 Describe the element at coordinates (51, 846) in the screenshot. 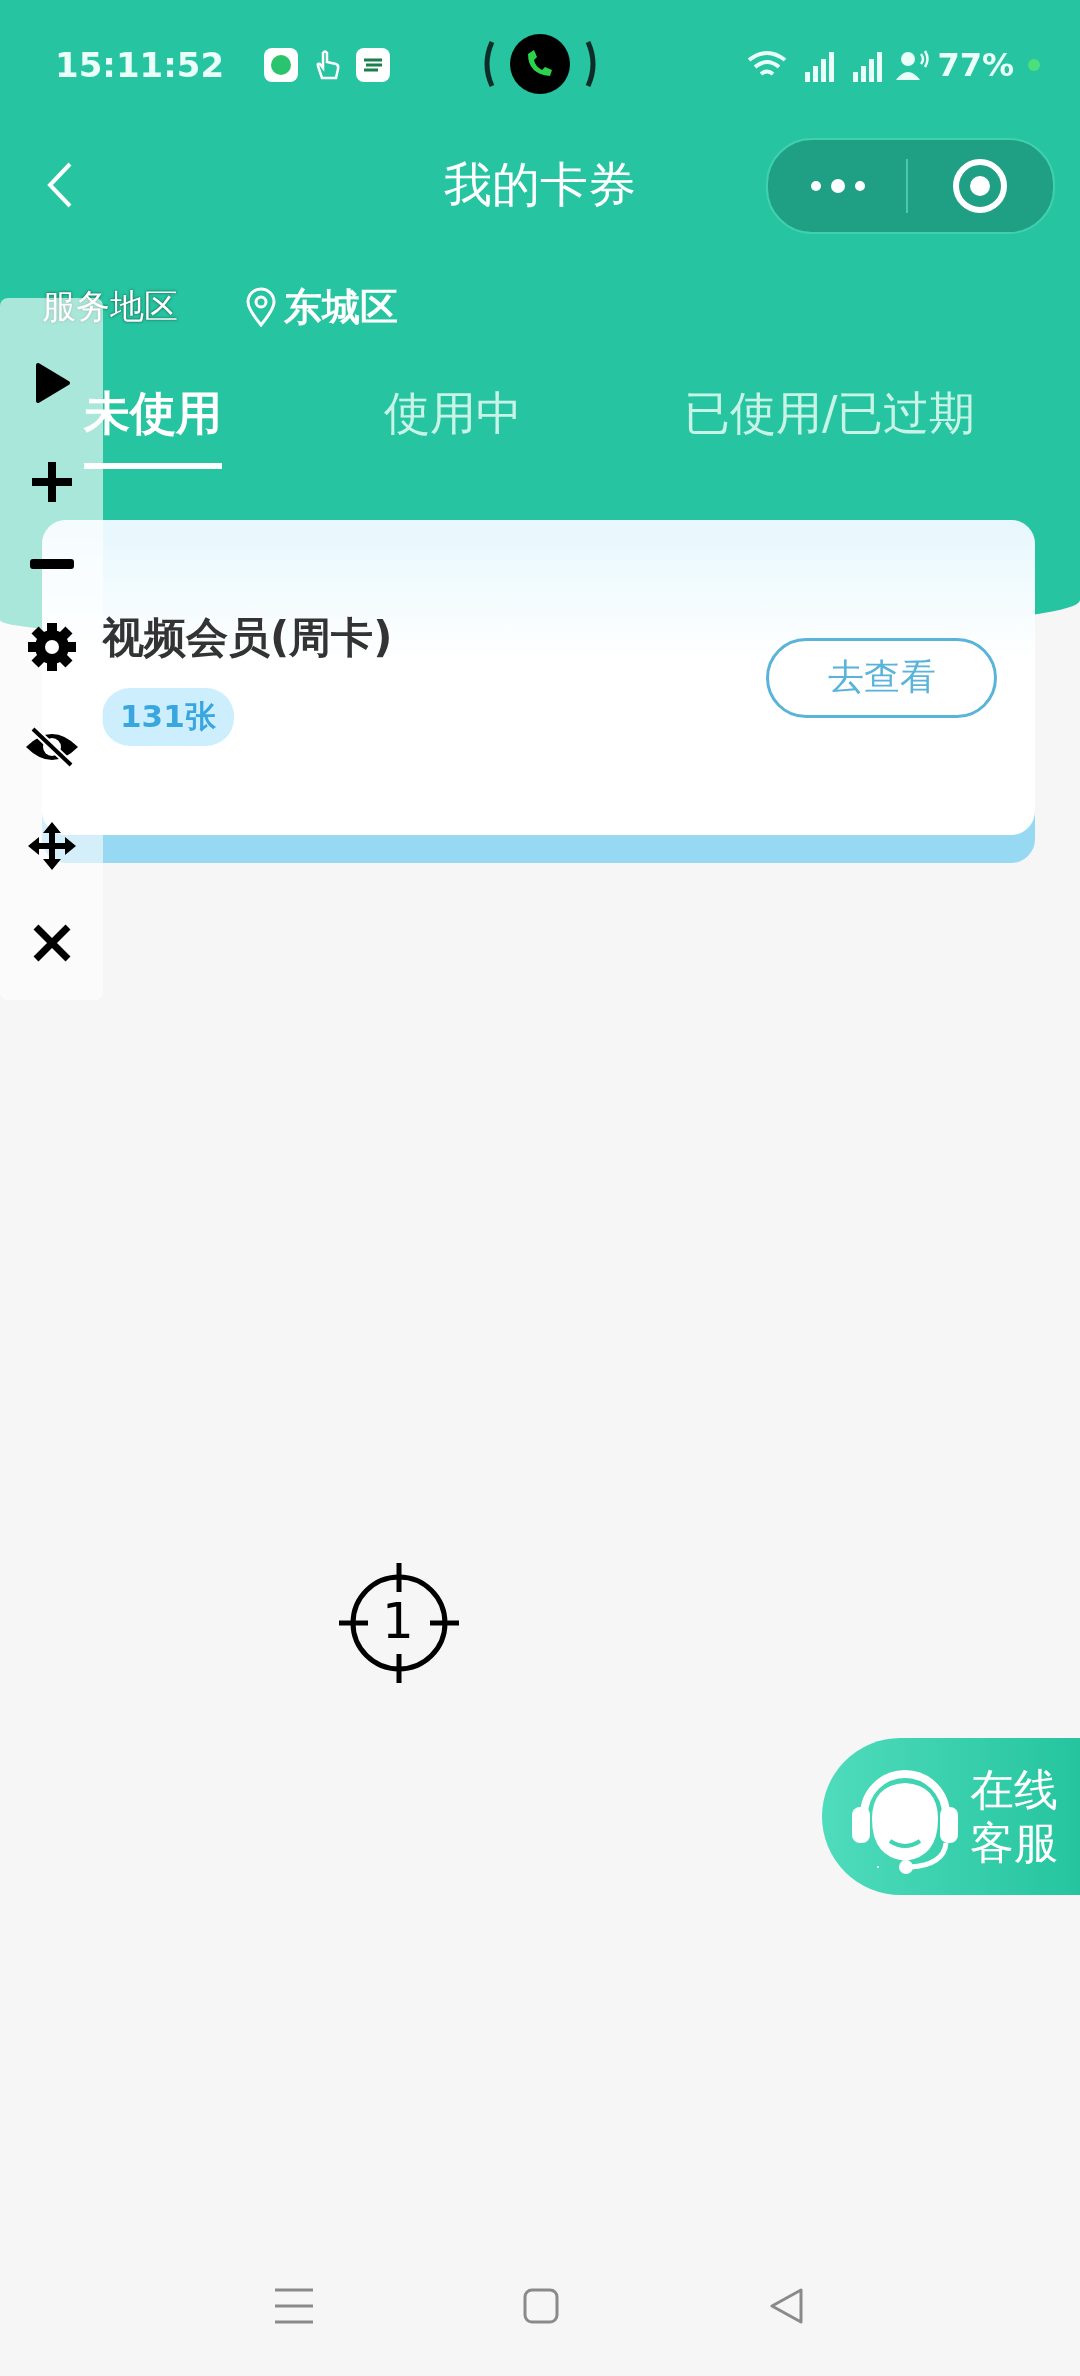

I see `move-icon` at that location.